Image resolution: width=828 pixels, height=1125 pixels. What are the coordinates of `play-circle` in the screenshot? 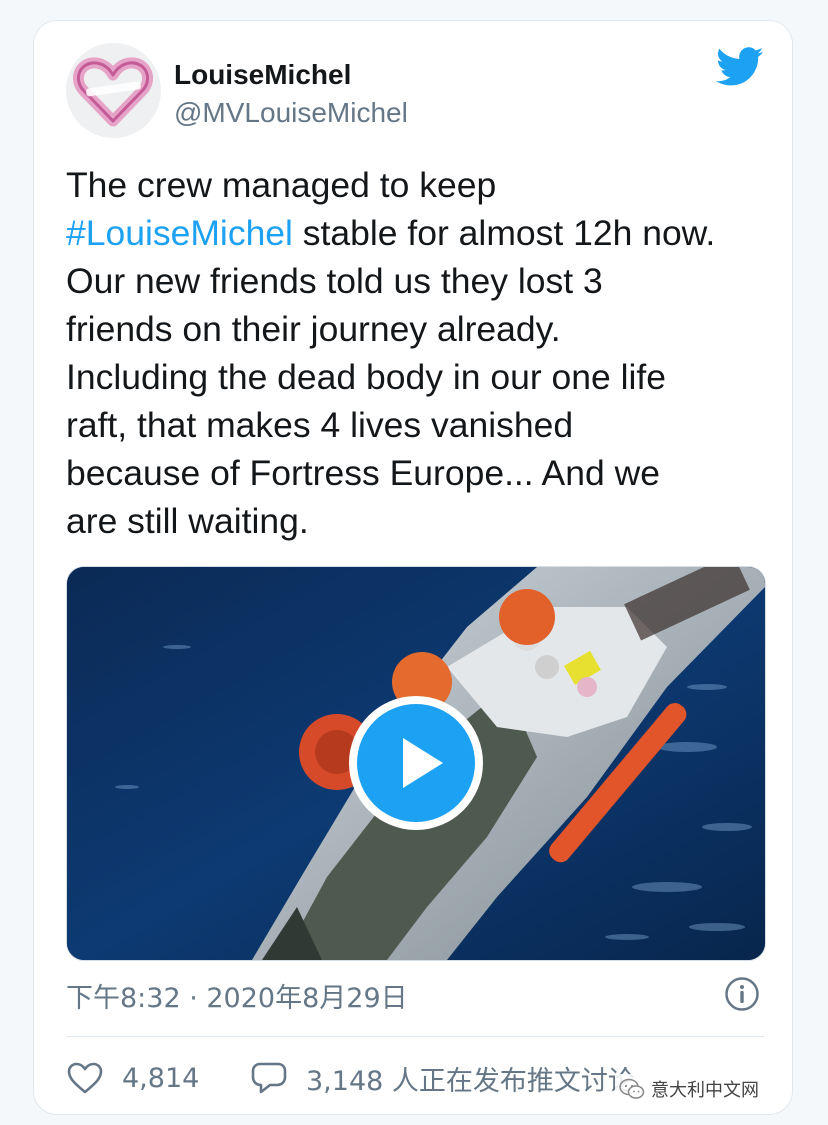 It's located at (416, 763).